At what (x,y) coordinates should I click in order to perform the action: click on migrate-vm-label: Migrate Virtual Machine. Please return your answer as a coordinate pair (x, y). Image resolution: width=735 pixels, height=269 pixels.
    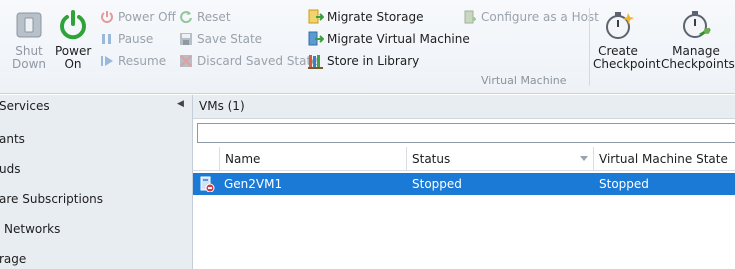
    Looking at the image, I should click on (398, 39).